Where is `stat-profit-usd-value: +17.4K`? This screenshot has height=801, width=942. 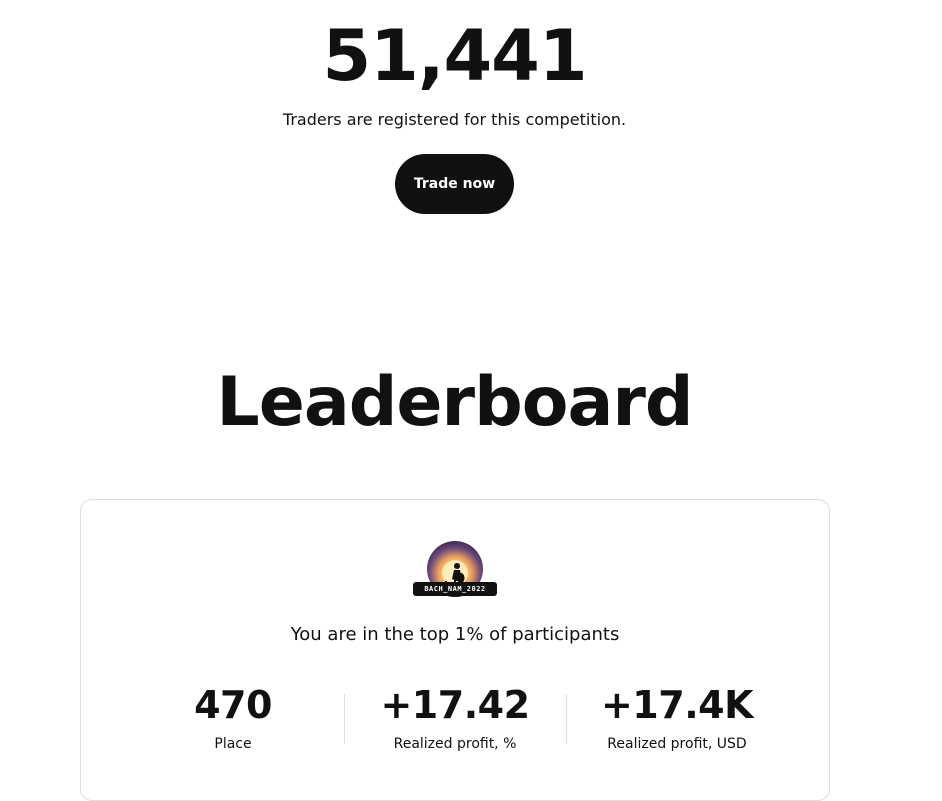 stat-profit-usd-value: +17.4K is located at coordinates (677, 705).